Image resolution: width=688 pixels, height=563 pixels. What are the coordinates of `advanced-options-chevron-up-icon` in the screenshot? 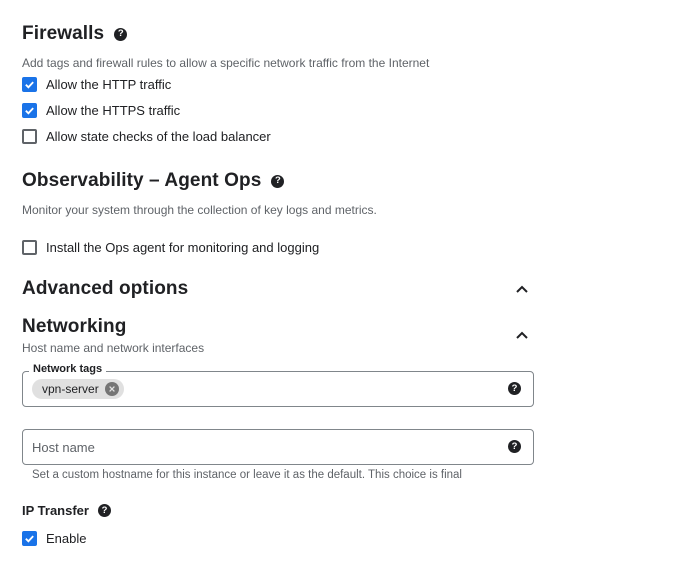 It's located at (522, 289).